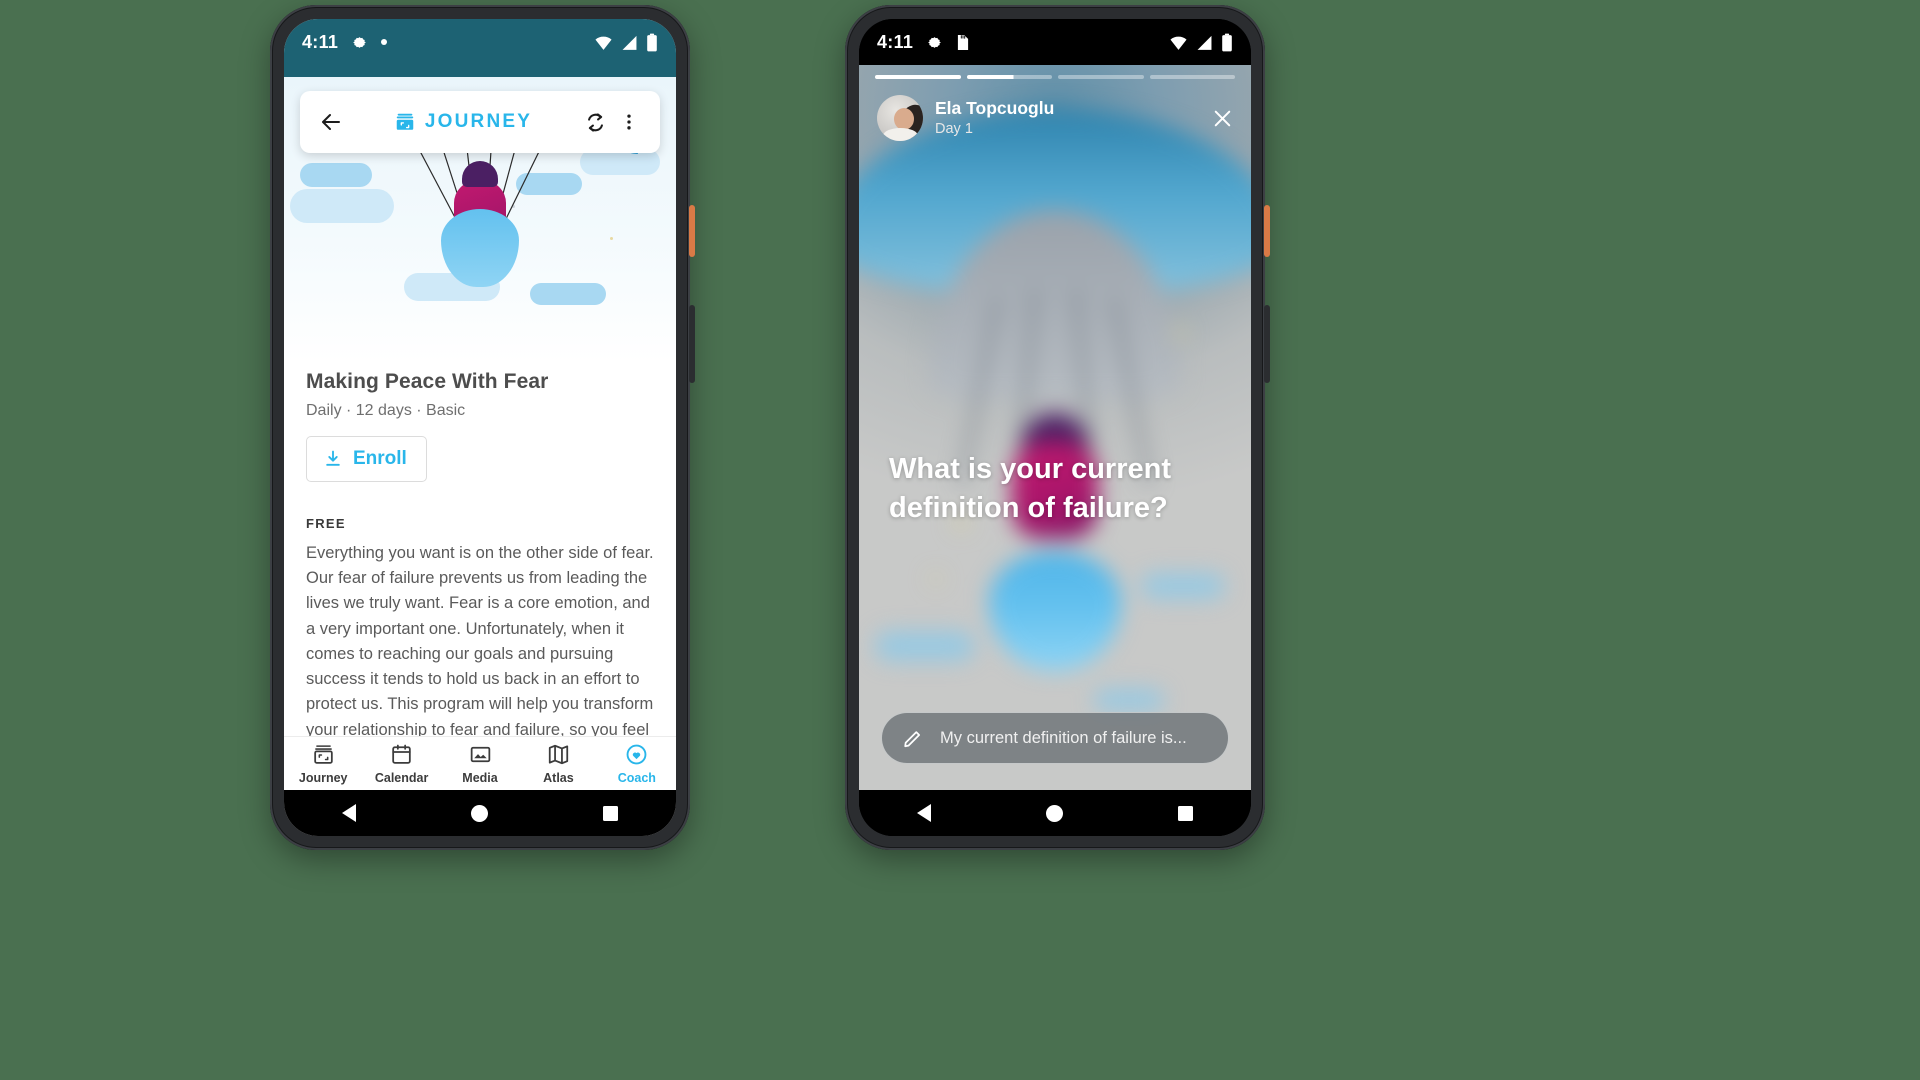 The height and width of the screenshot is (1080, 1920). What do you see at coordinates (384, 42) in the screenshot?
I see `dot-indicator-icon` at bounding box center [384, 42].